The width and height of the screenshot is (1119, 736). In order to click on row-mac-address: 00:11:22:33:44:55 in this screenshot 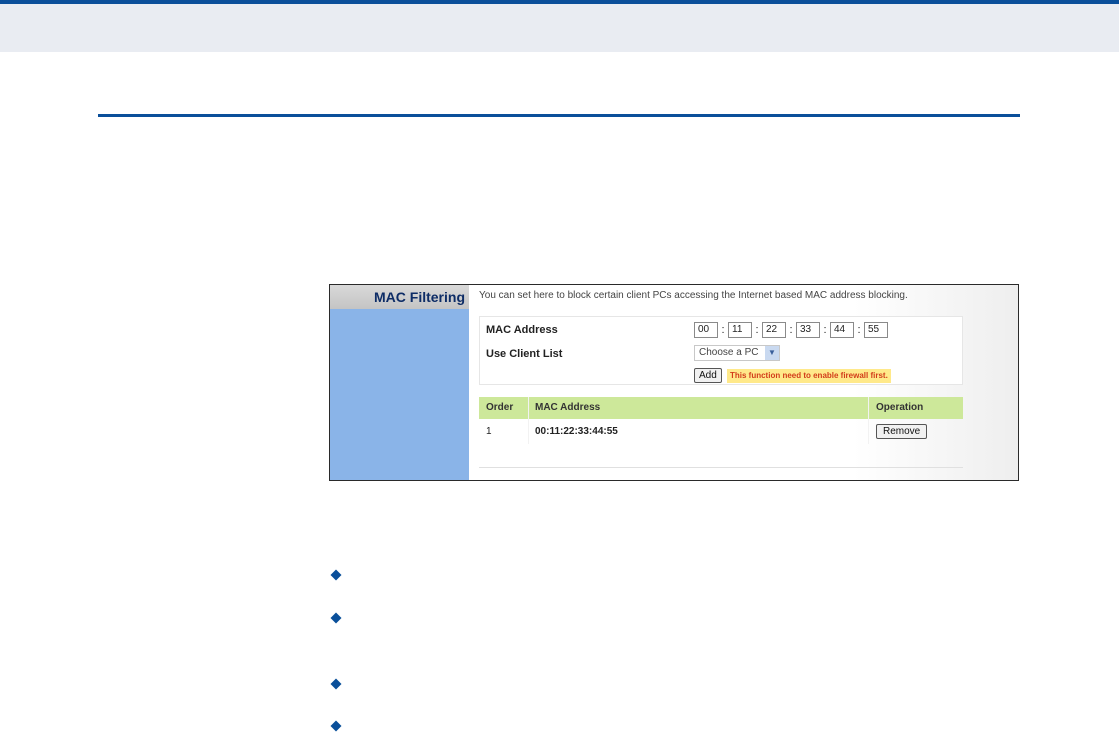, I will do `click(576, 431)`.